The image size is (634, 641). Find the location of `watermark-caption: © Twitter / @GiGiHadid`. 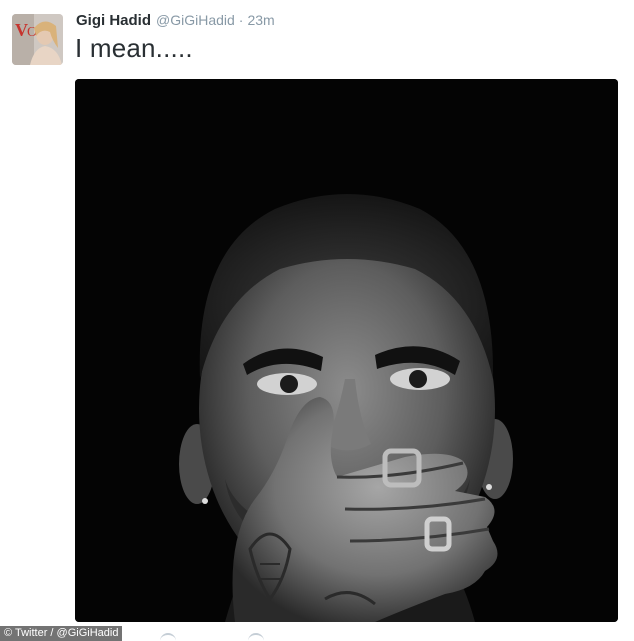

watermark-caption: © Twitter / @GiGiHadid is located at coordinates (61, 633).